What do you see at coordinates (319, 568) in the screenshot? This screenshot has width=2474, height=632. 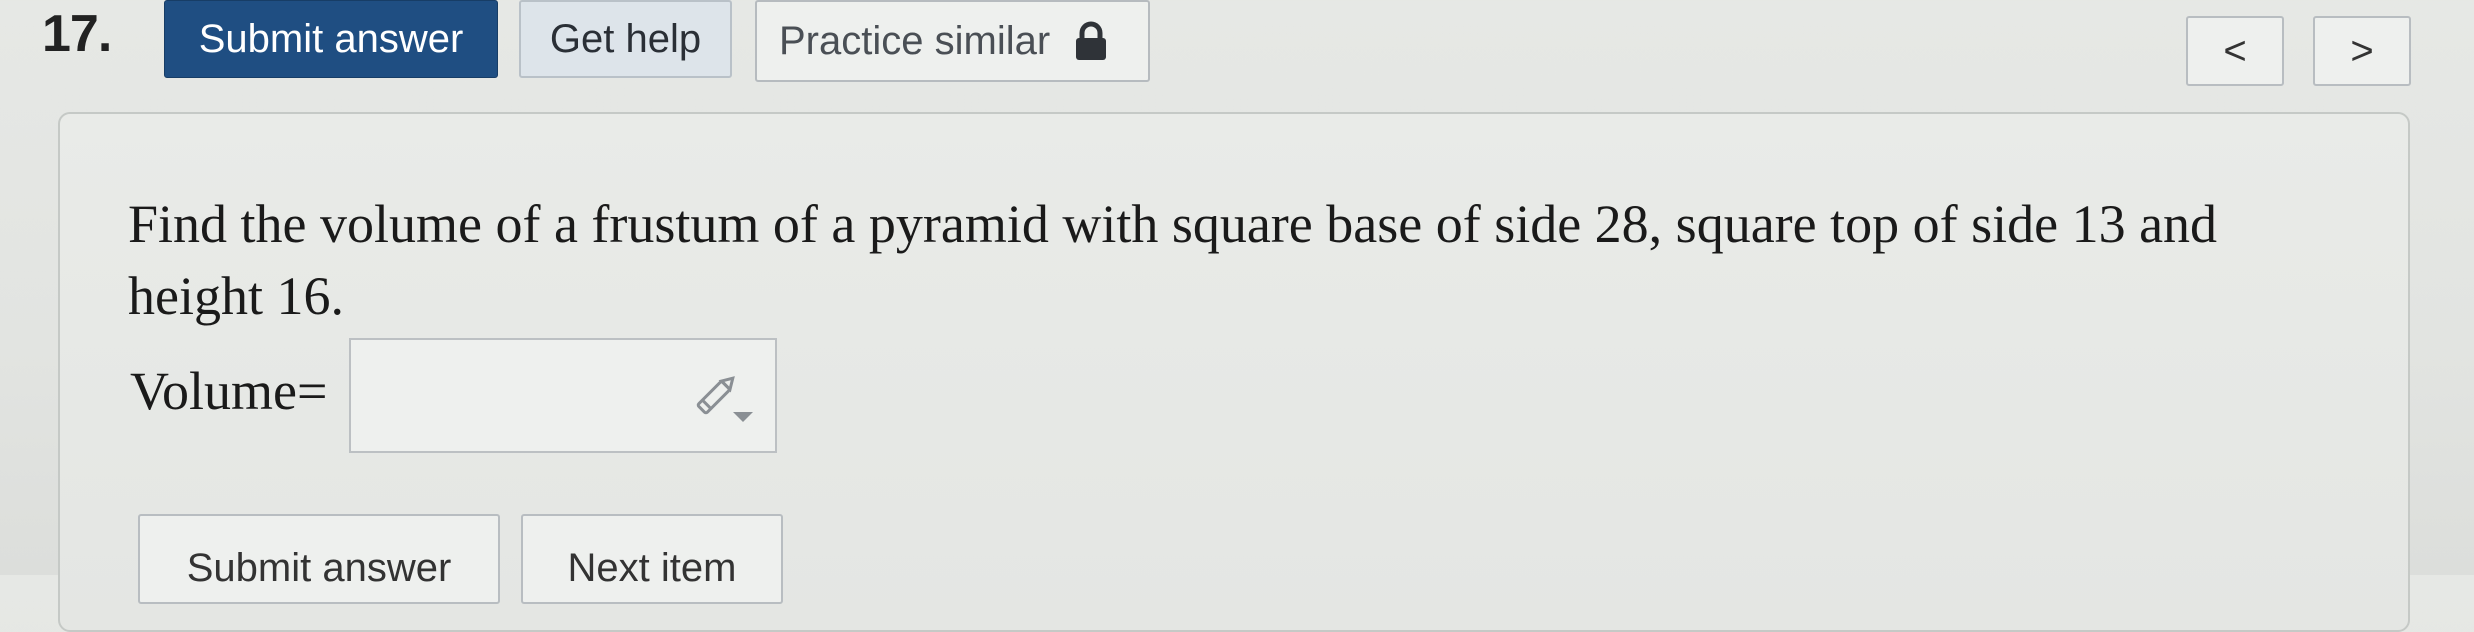 I see `submit-answer-bottom-label: Submit answer` at bounding box center [319, 568].